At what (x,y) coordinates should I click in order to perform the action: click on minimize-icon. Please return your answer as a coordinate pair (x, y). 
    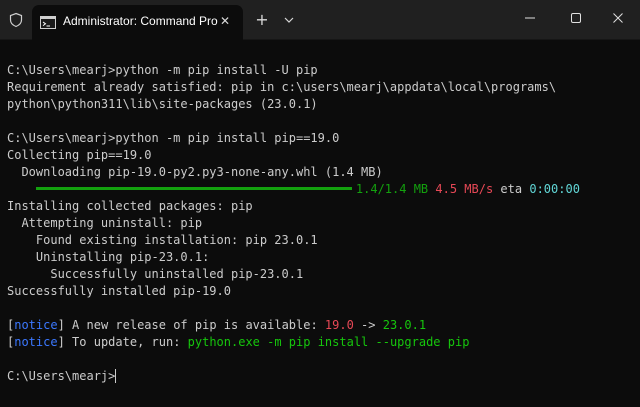
    Looking at the image, I should click on (530, 18).